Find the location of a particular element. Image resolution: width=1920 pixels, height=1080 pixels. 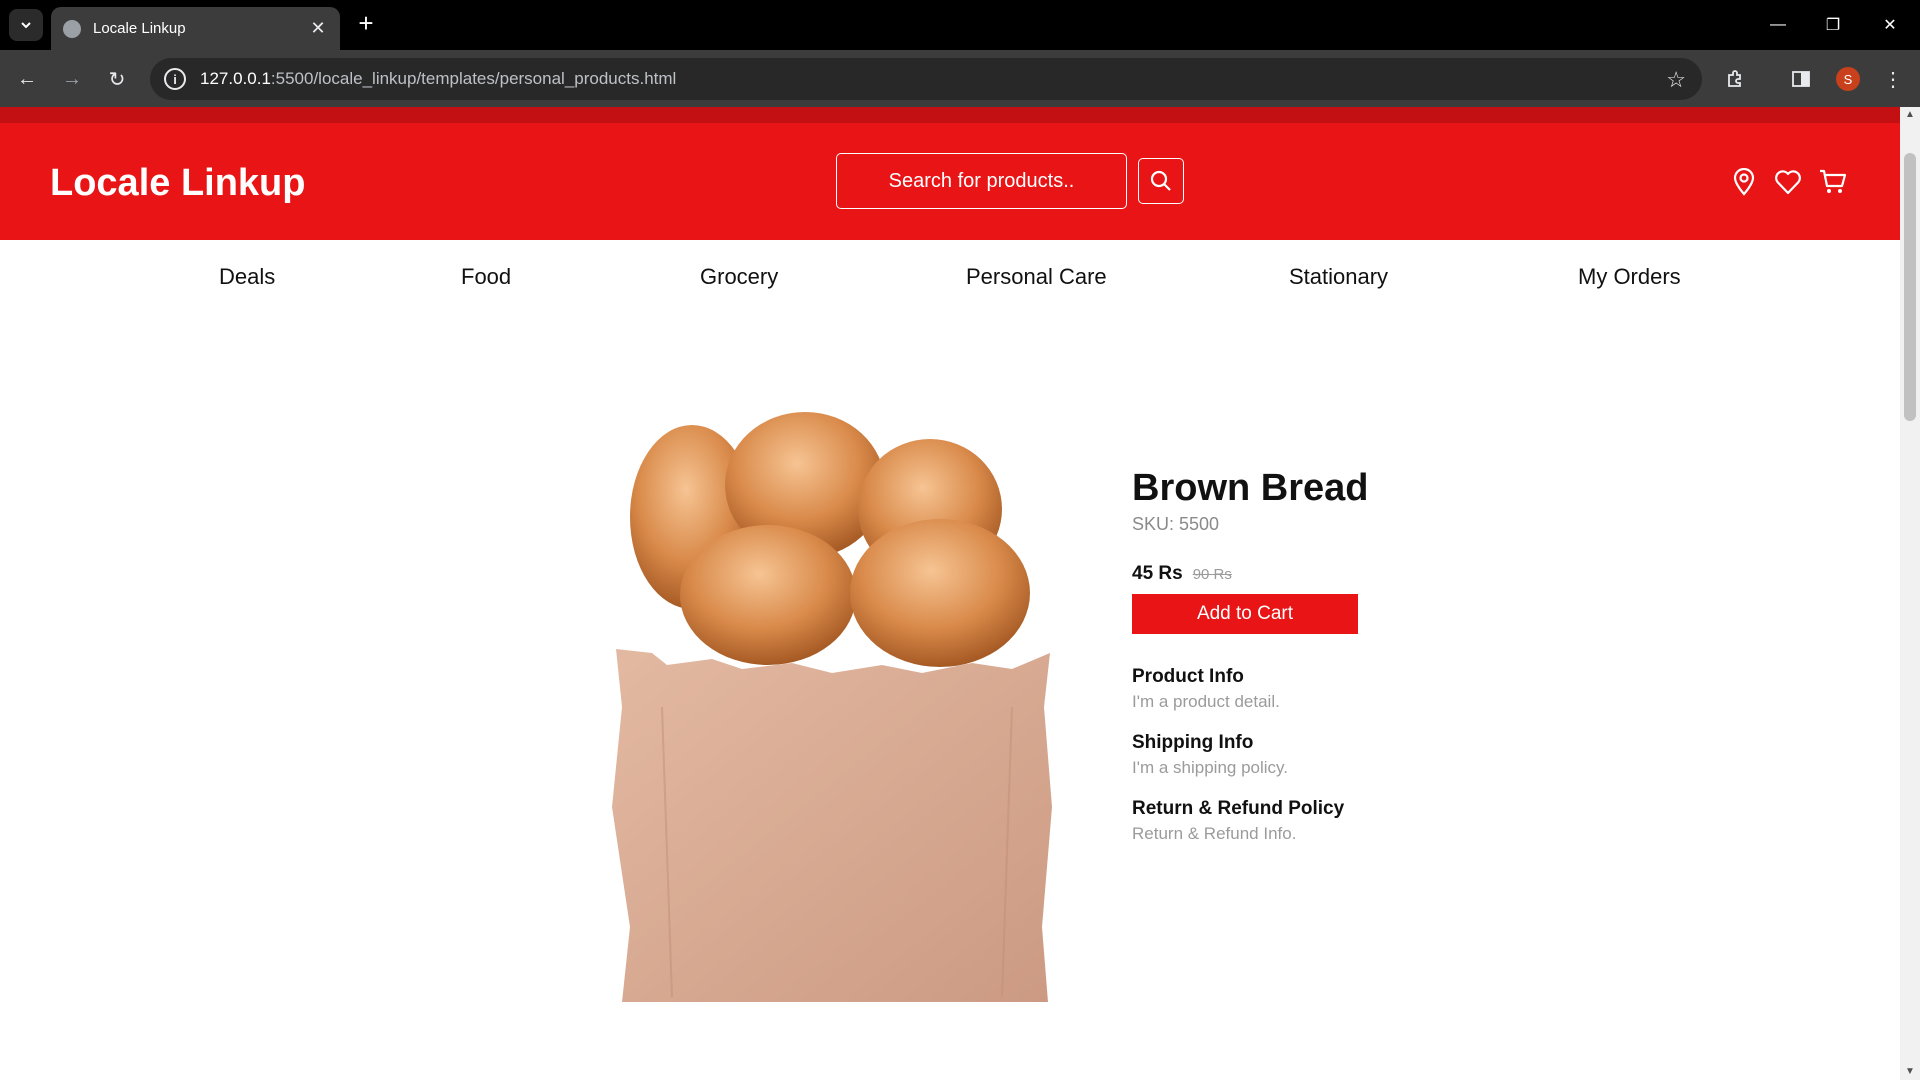

forward-arrow-icon: → is located at coordinates (72, 79).